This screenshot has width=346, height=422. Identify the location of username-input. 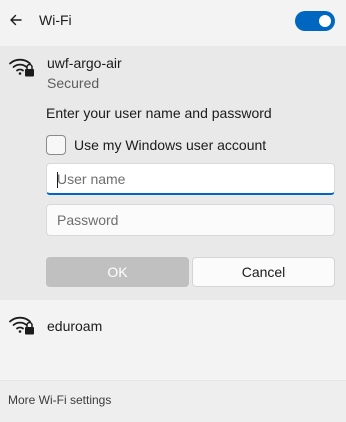
(190, 178).